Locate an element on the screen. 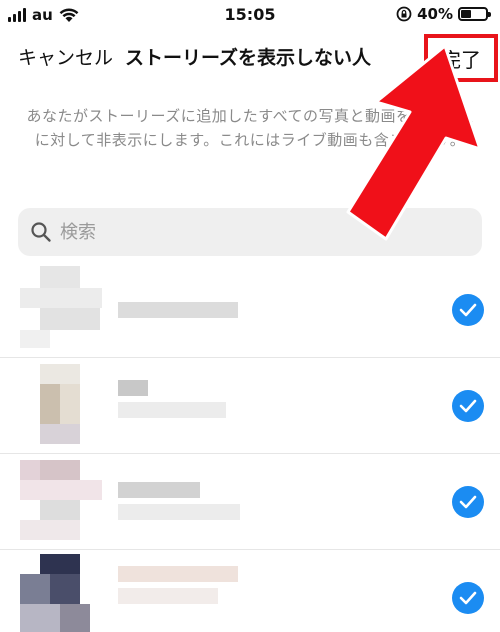 The height and width of the screenshot is (632, 500). search-bar is located at coordinates (250, 232).